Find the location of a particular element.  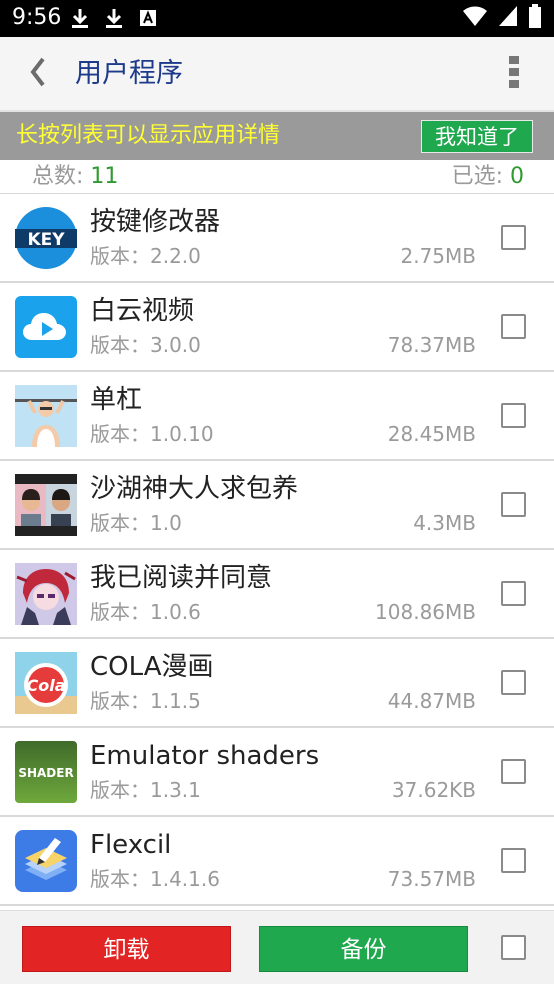

chevron-left-icon is located at coordinates (38, 74).